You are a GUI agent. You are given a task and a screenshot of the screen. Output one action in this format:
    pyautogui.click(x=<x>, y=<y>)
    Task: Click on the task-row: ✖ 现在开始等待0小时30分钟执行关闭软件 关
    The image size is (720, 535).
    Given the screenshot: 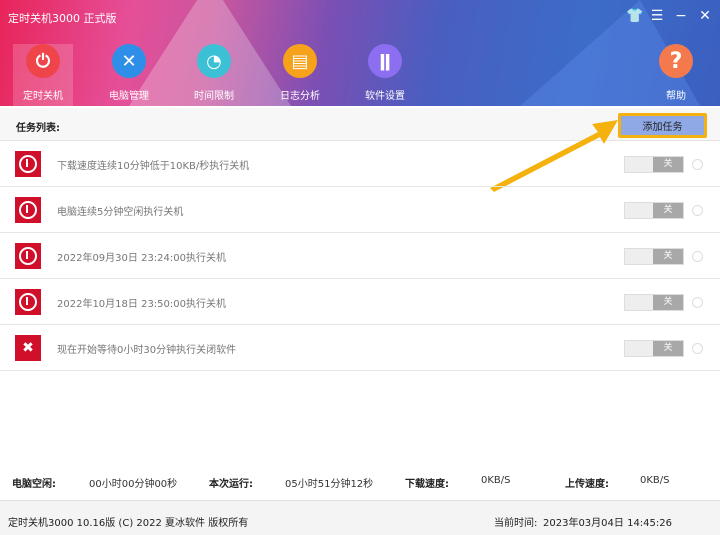 What is the action you would take?
    pyautogui.click(x=360, y=348)
    